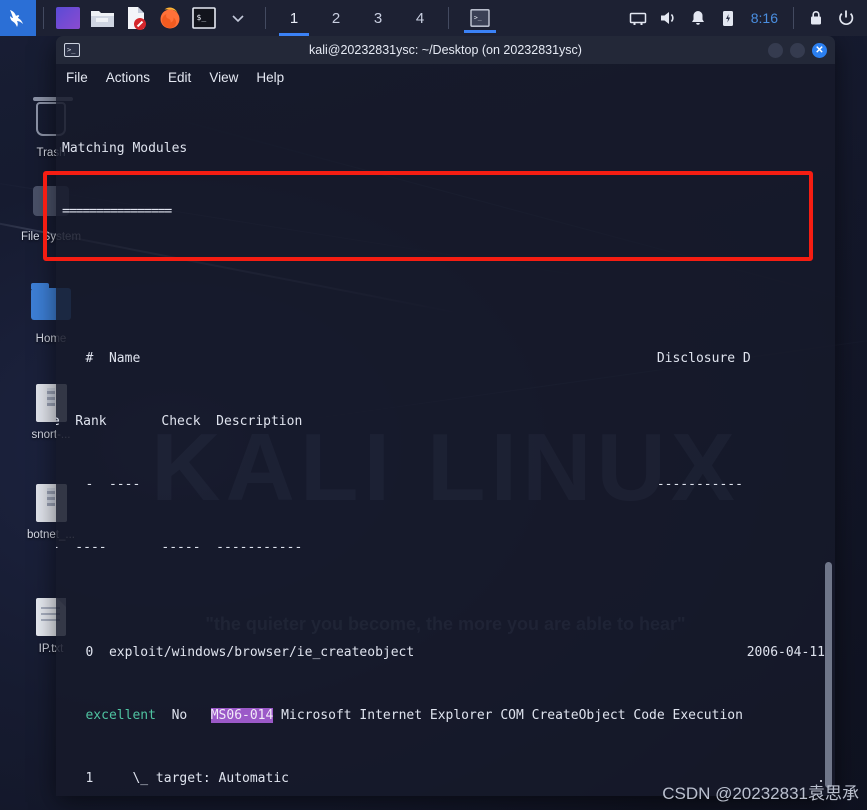 Image resolution: width=867 pixels, height=810 pixels. I want to click on firefox-icon, so click(170, 18).